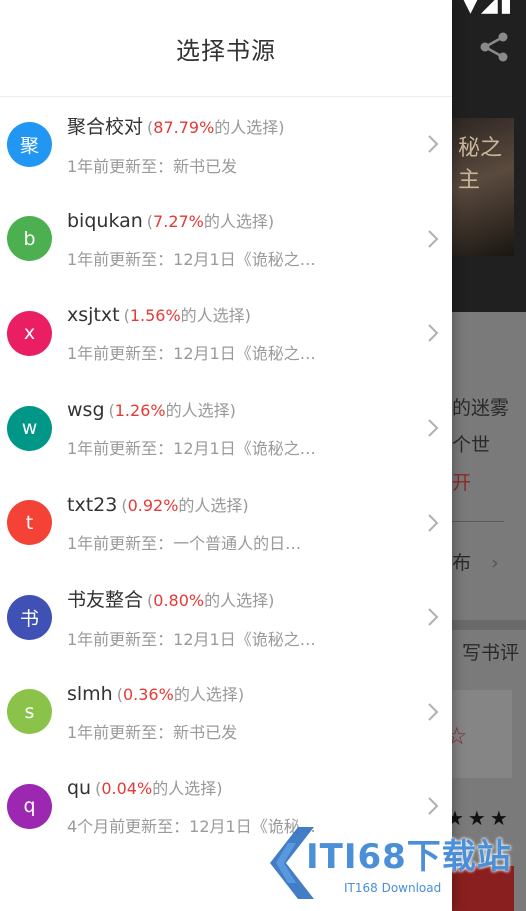 The height and width of the screenshot is (911, 526). What do you see at coordinates (29, 523) in the screenshot?
I see `source-avatar: t` at bounding box center [29, 523].